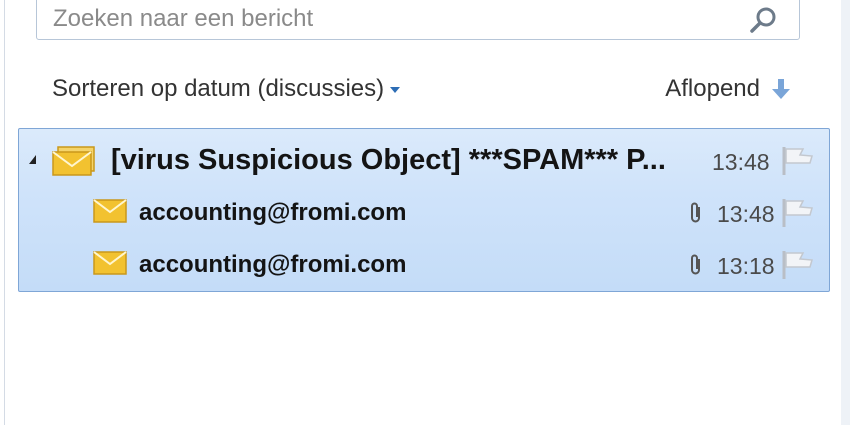 The height and width of the screenshot is (425, 850). Describe the element at coordinates (73, 161) in the screenshot. I see `envelope-stack-icon` at that location.